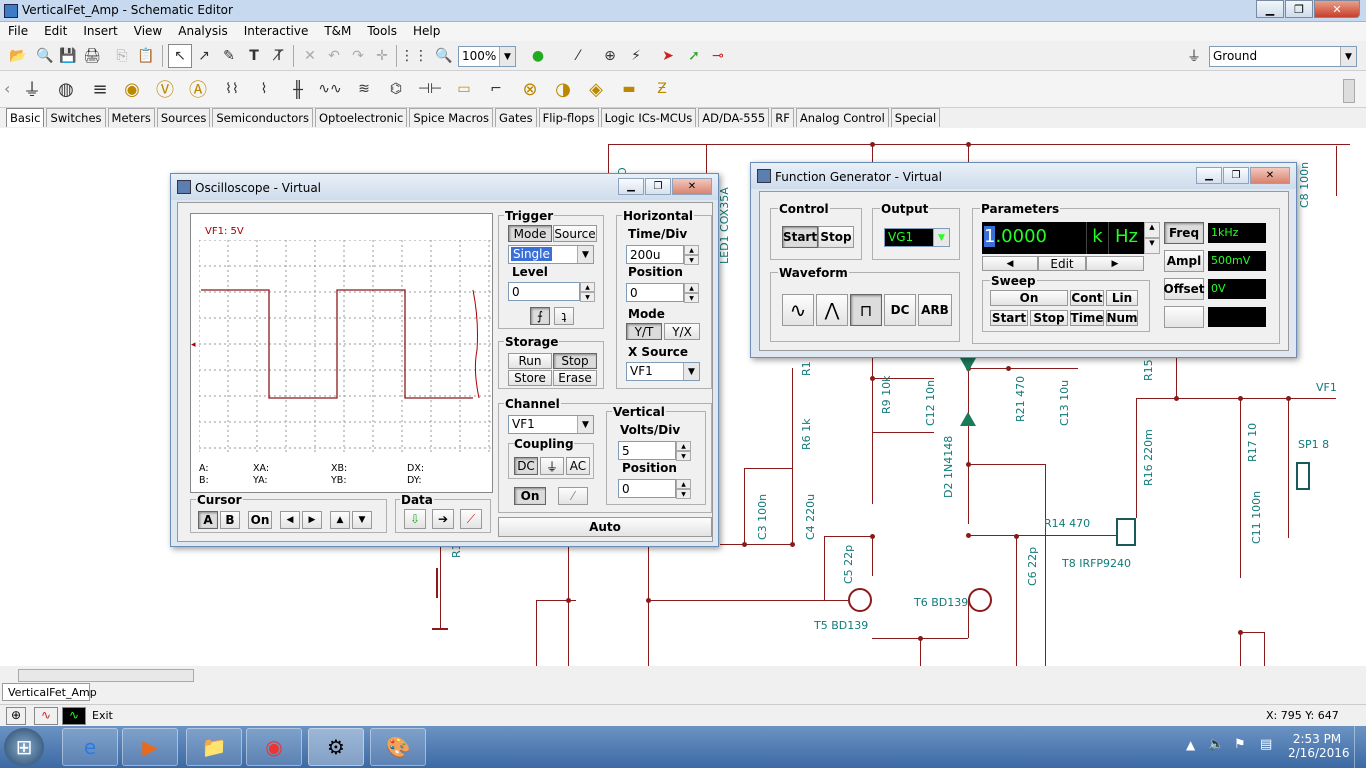 The image size is (1366, 768). I want to click on sheet-tab: VerticalFet_Amp, so click(49, 692).